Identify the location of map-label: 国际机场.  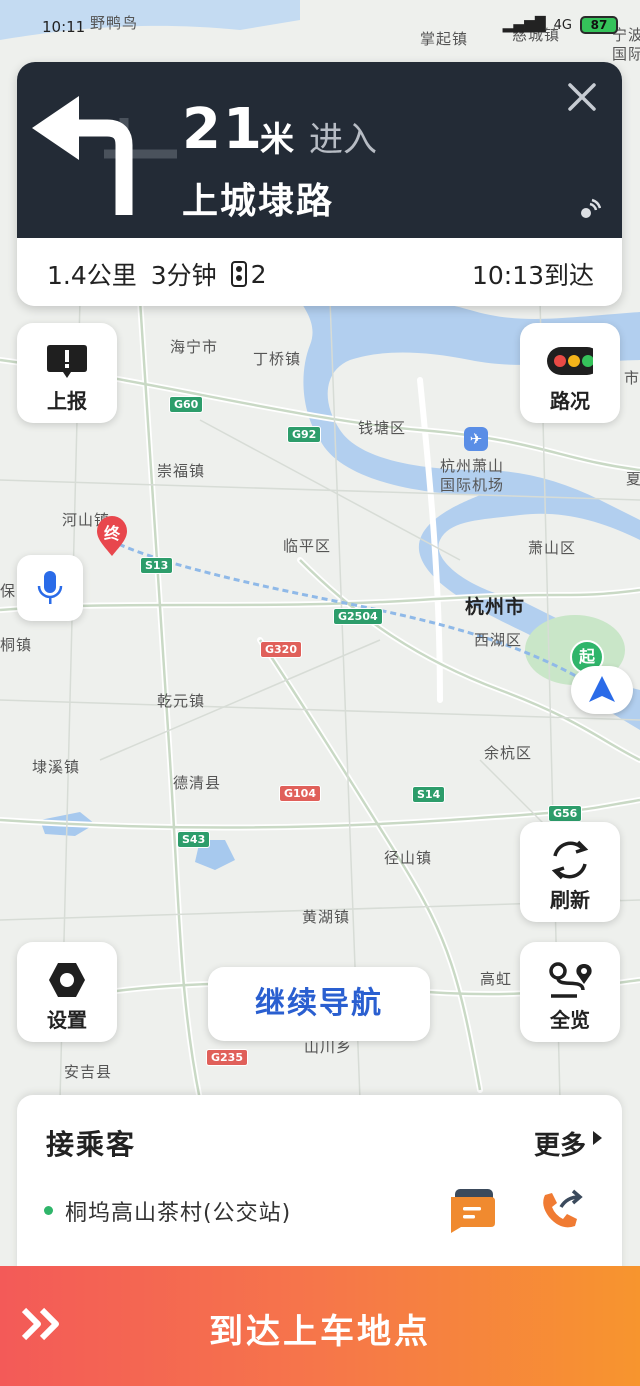
(472, 485).